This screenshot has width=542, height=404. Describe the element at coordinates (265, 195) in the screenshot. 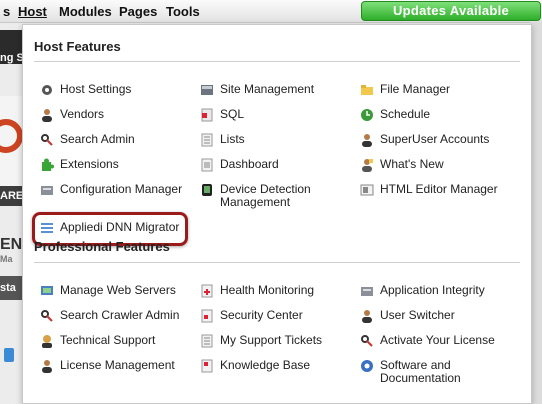

I see `menu-link-label: Device Detection Management` at that location.